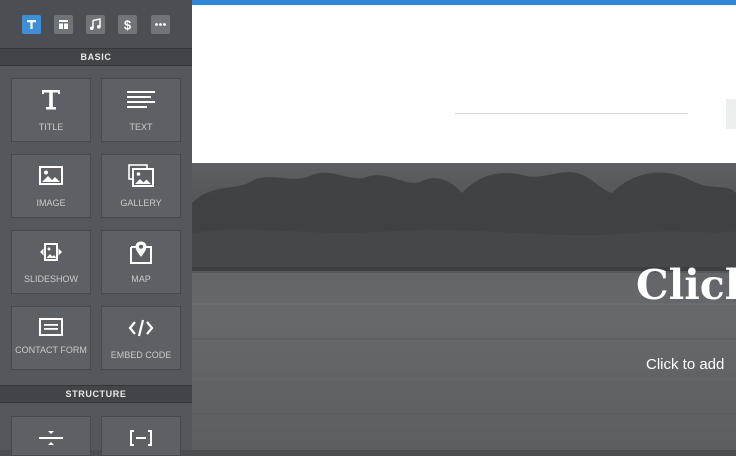 Image resolution: width=736 pixels, height=456 pixels. I want to click on element-map: MAP, so click(141, 262).